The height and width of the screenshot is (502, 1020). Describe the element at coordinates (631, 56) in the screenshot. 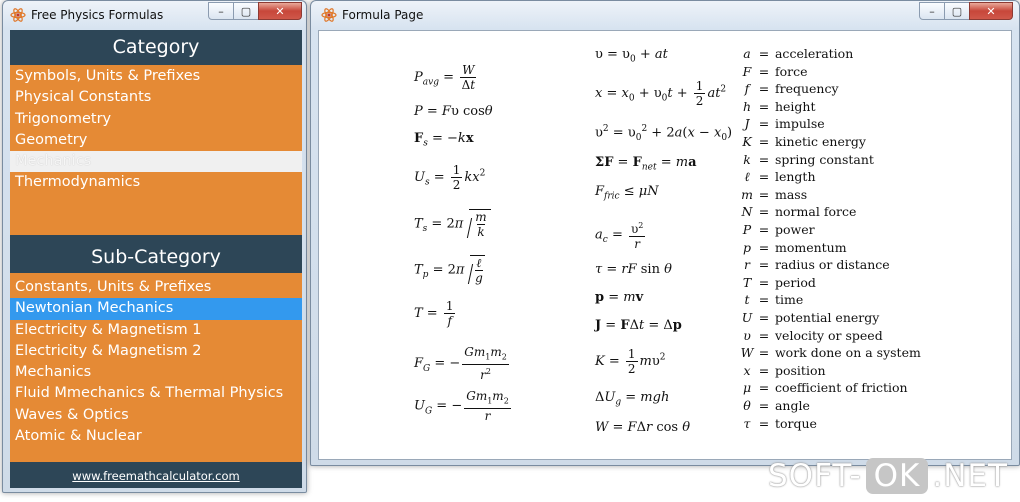

I see `formula-velocity: υ = υ0 + at` at that location.